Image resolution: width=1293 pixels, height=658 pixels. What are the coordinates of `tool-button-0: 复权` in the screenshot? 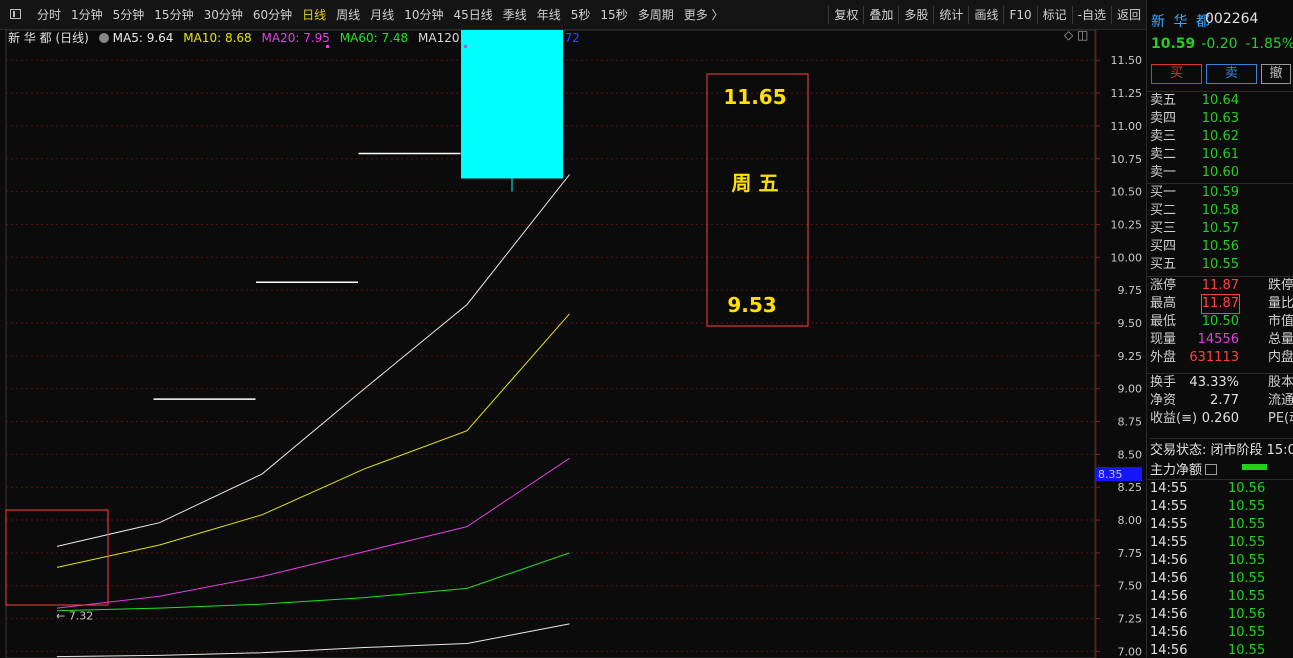 It's located at (845, 15).